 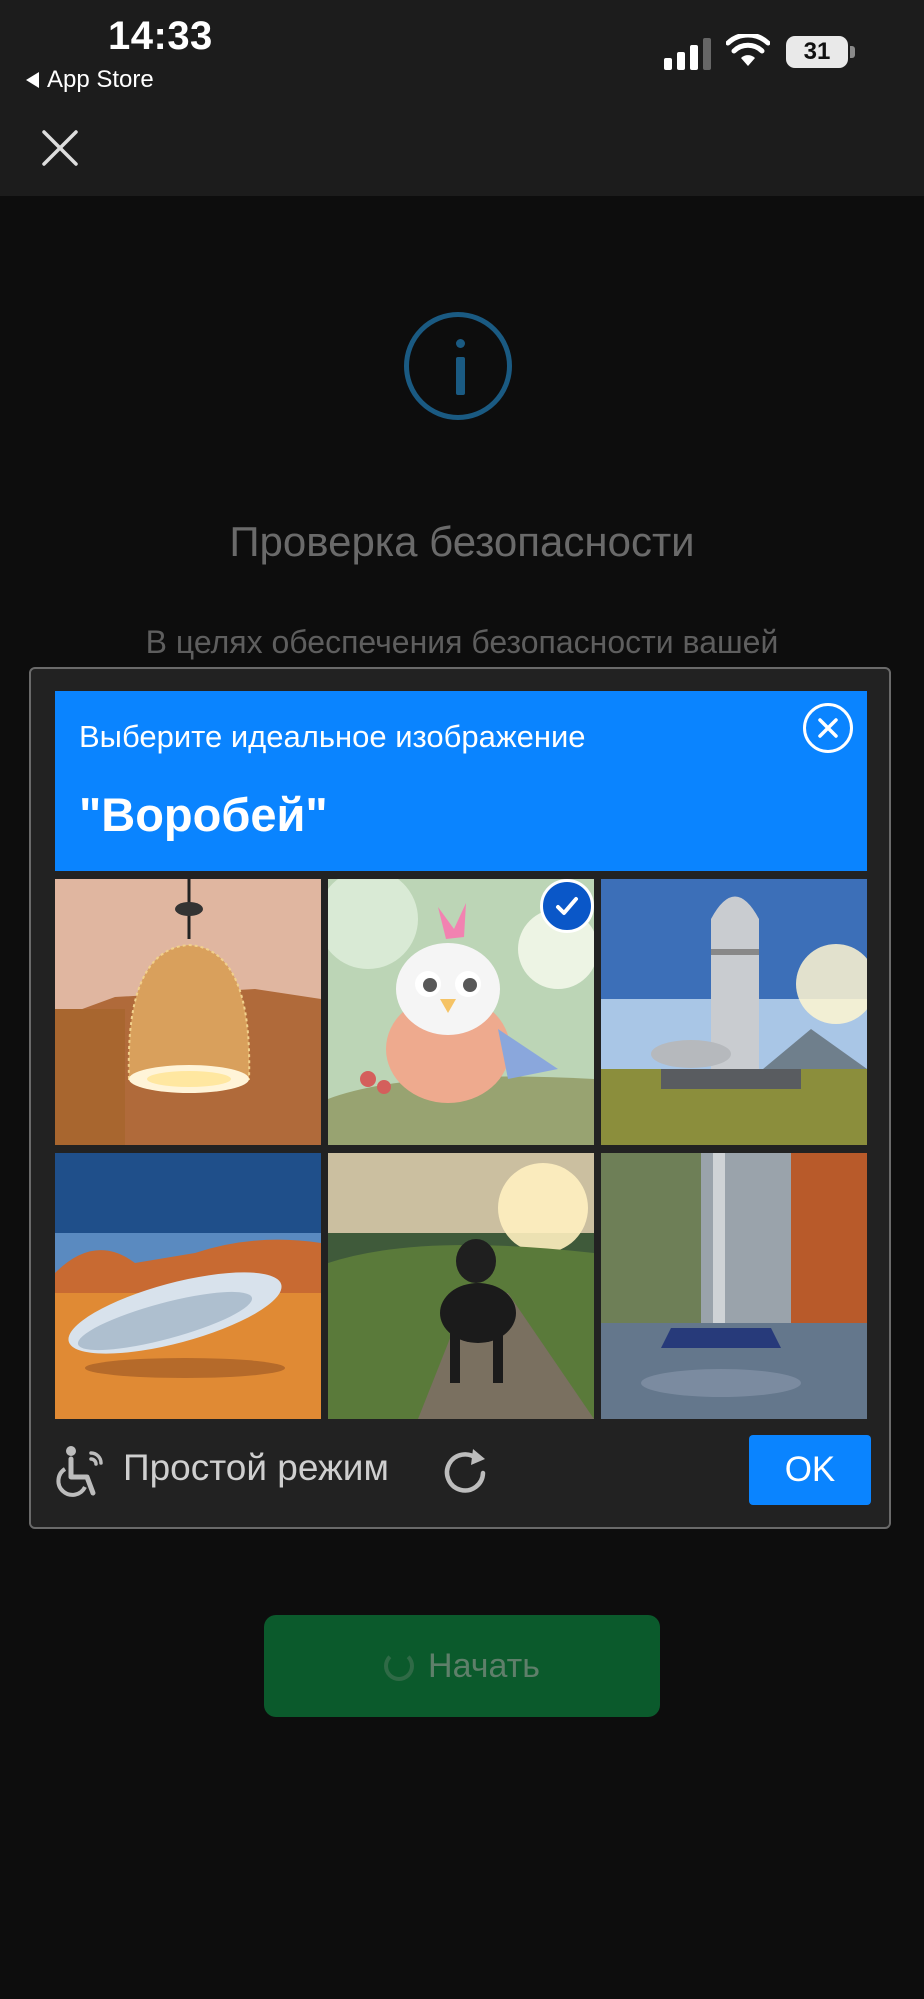 I want to click on info-icon, so click(x=458, y=366).